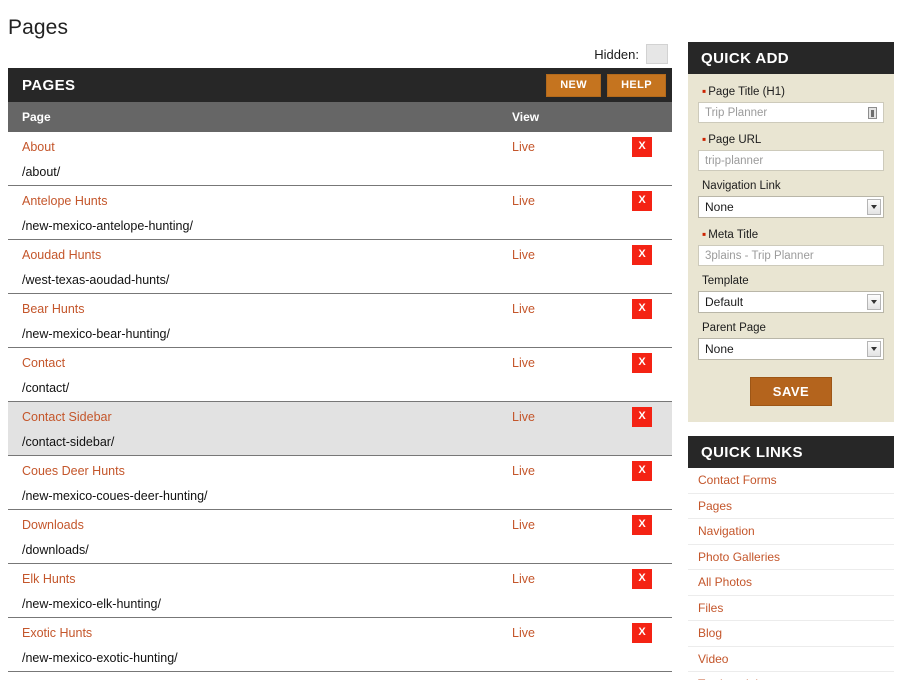 The height and width of the screenshot is (680, 900). Describe the element at coordinates (791, 506) in the screenshot. I see `quick-link-item: Pages` at that location.